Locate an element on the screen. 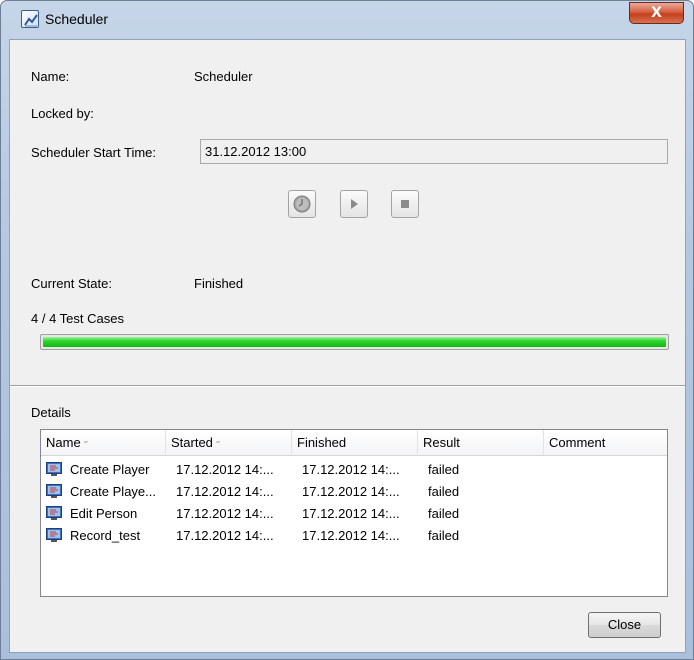 The image size is (694, 660). schedule-button is located at coordinates (302, 204).